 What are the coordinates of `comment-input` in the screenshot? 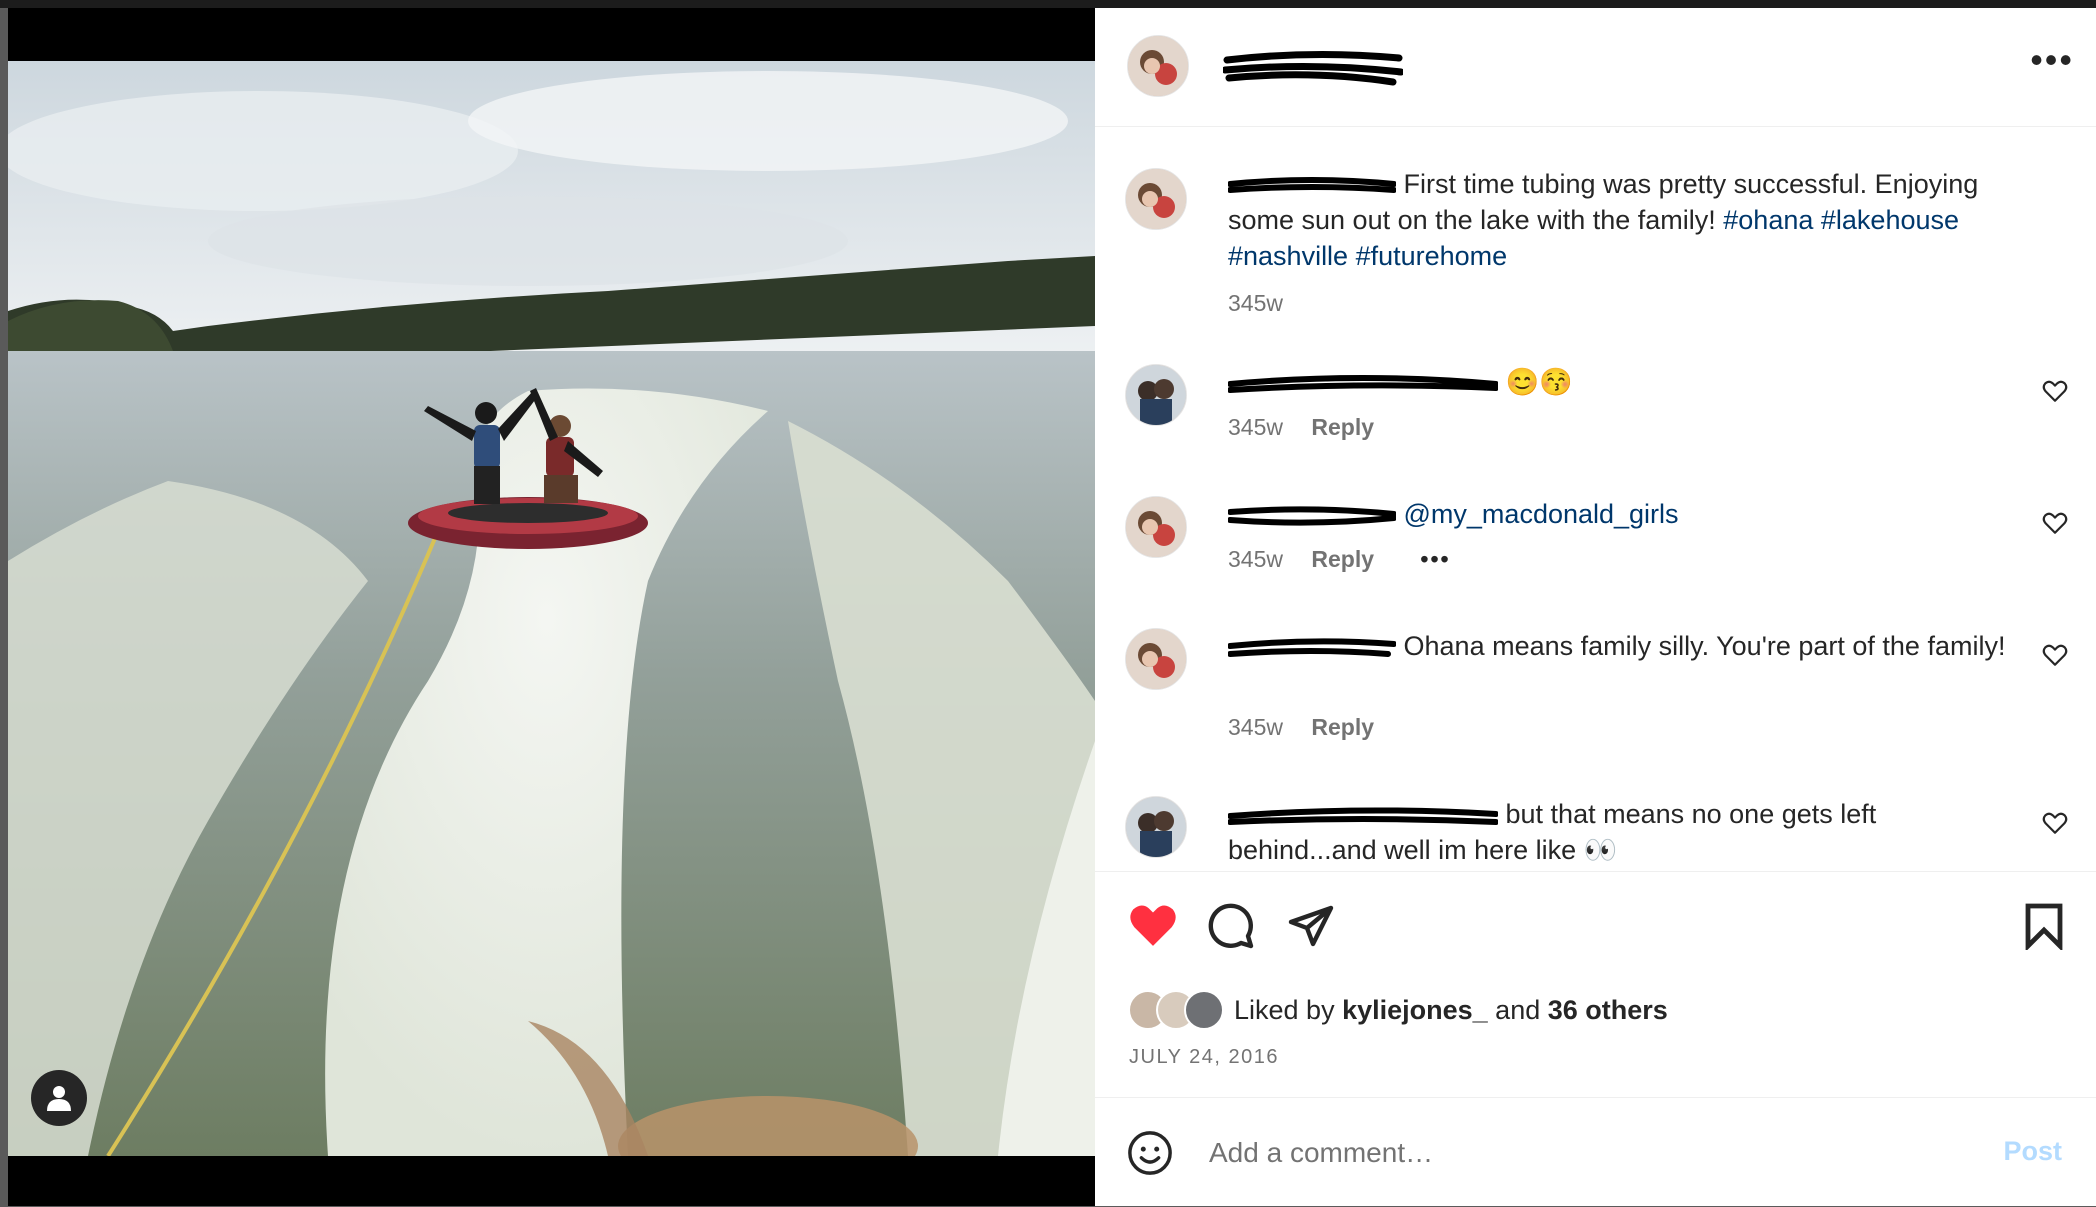 It's located at (1559, 1153).